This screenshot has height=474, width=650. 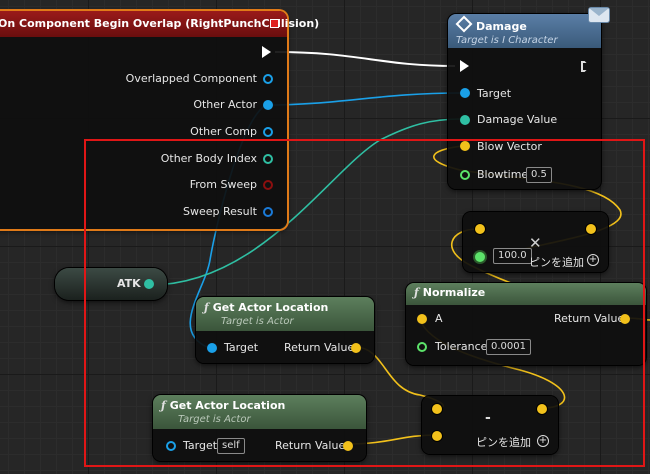 What do you see at coordinates (591, 229) in the screenshot?
I see `pin-multiply-out` at bounding box center [591, 229].